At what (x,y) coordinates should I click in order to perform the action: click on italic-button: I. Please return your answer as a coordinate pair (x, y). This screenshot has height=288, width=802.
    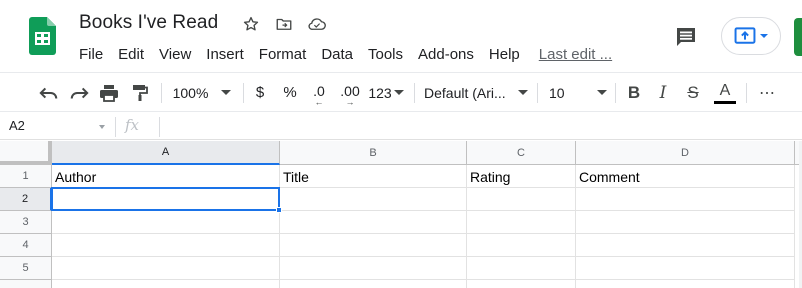
    Looking at the image, I should click on (663, 92).